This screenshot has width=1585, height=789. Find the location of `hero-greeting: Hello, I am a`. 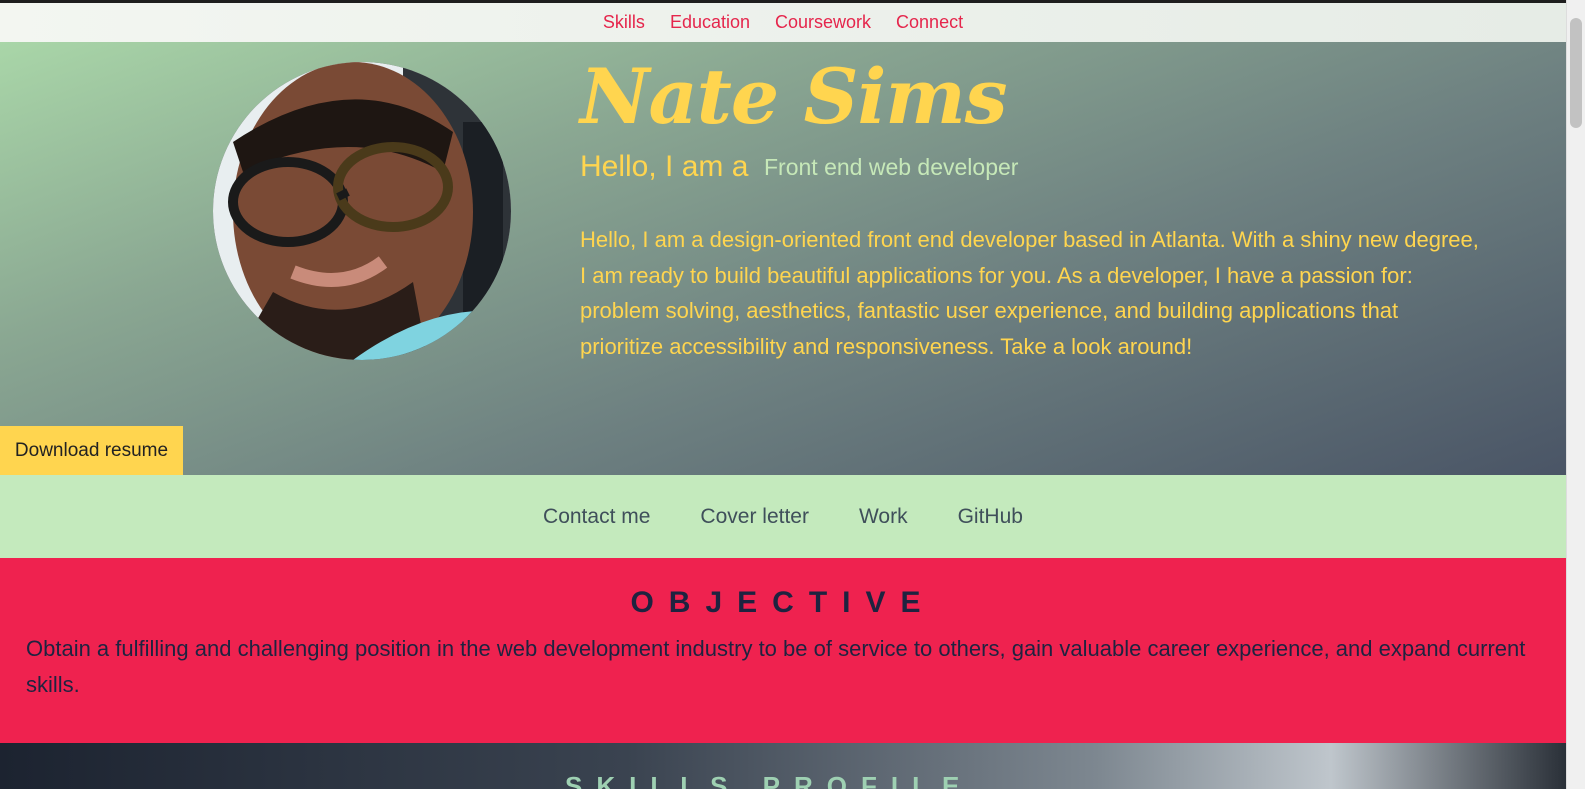

hero-greeting: Hello, I am a is located at coordinates (664, 166).